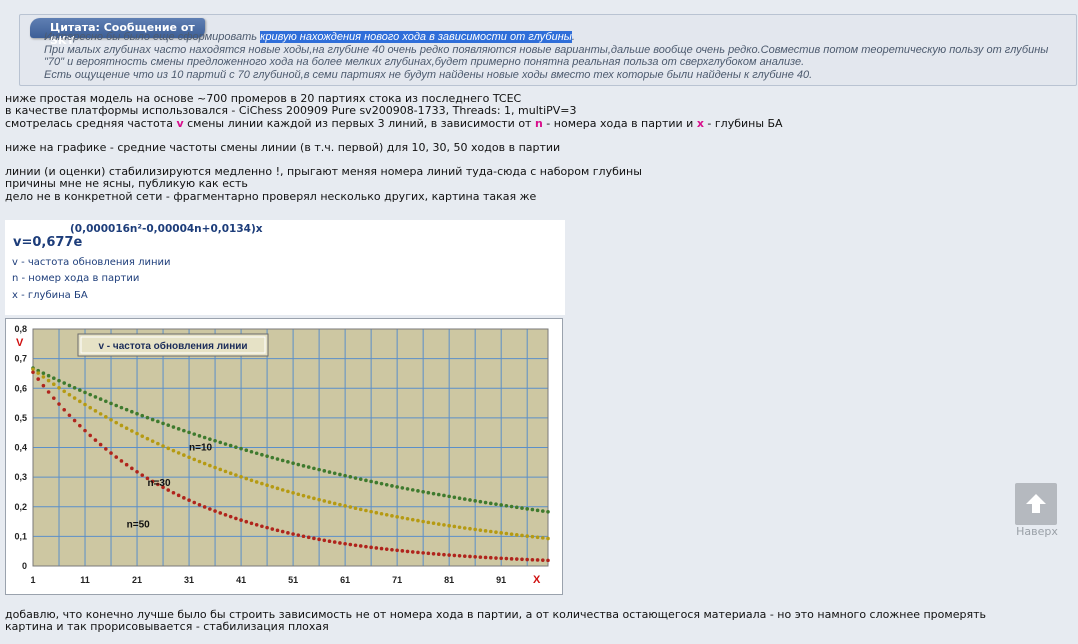  I want to click on y-tick-label: 0,2, so click(20, 507).